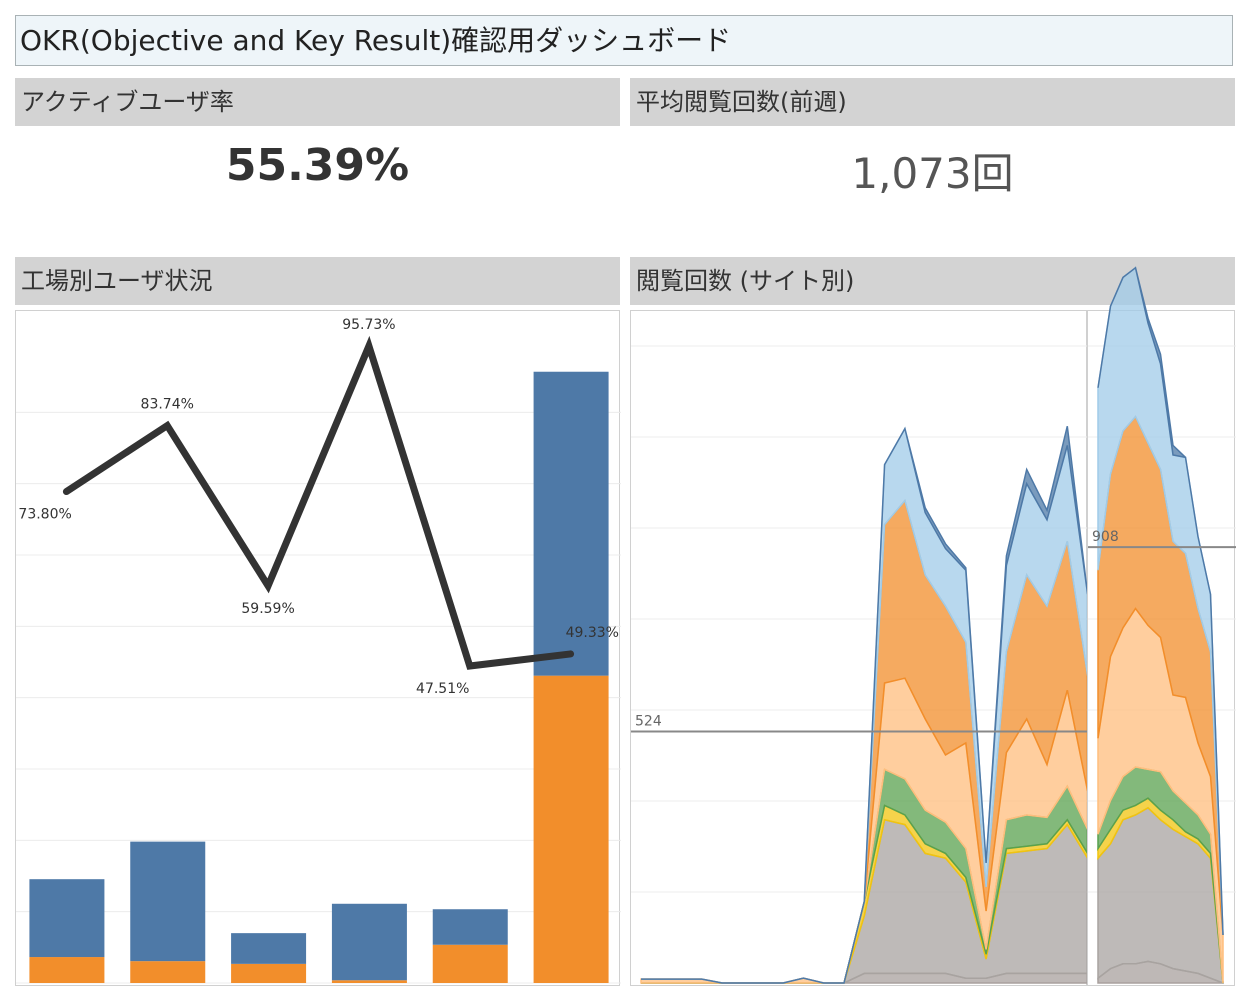 Image resolution: width=1250 pixels, height=1000 pixels. Describe the element at coordinates (267, 609) in the screenshot. I see `rate-label: 59.59%` at that location.